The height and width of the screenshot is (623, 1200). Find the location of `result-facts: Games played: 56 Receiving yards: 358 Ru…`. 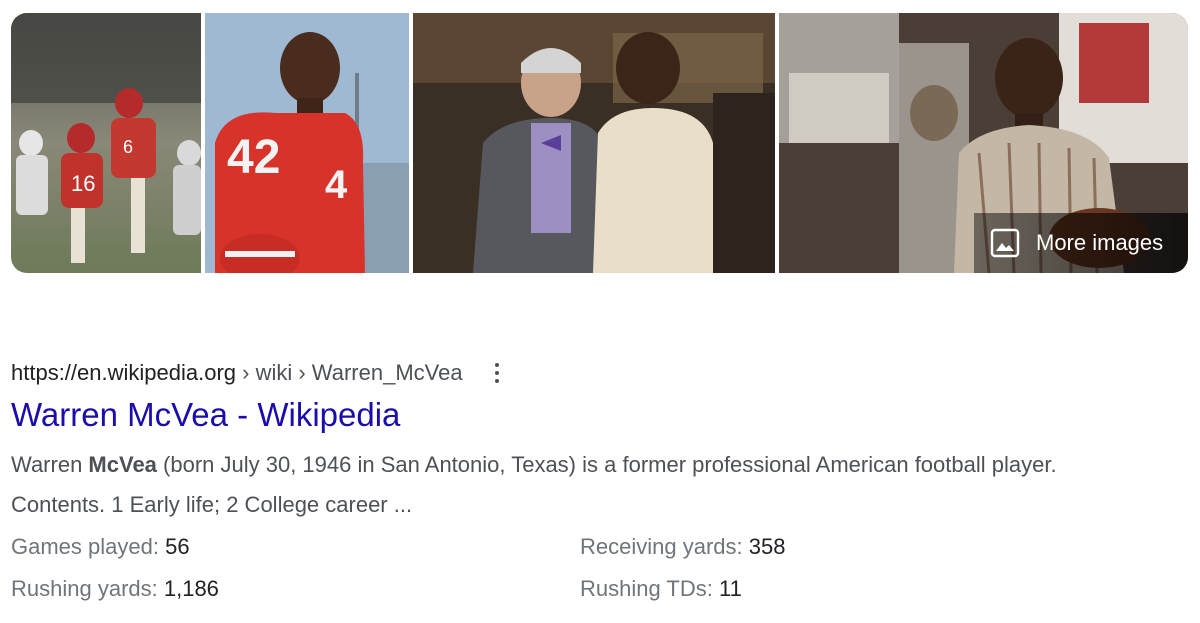

result-facts: Games played: 56 Receiving yards: 358 Ru… is located at coordinates (601, 568).